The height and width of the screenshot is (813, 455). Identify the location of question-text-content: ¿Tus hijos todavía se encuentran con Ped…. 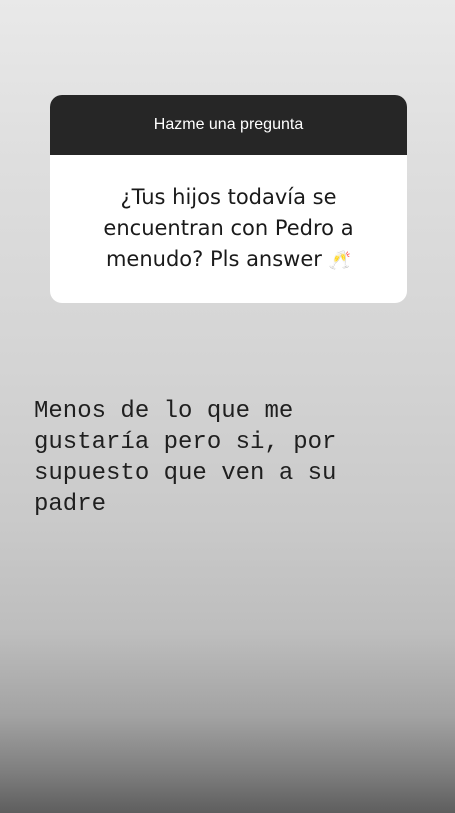
(228, 228).